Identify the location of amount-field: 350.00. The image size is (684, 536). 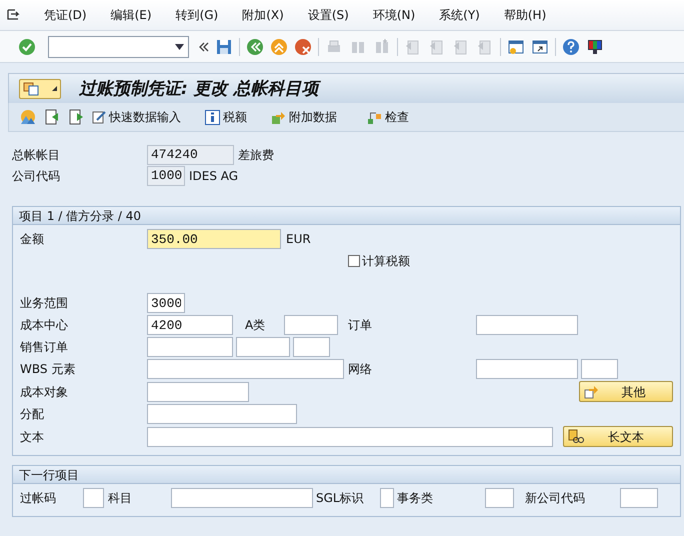
(214, 239).